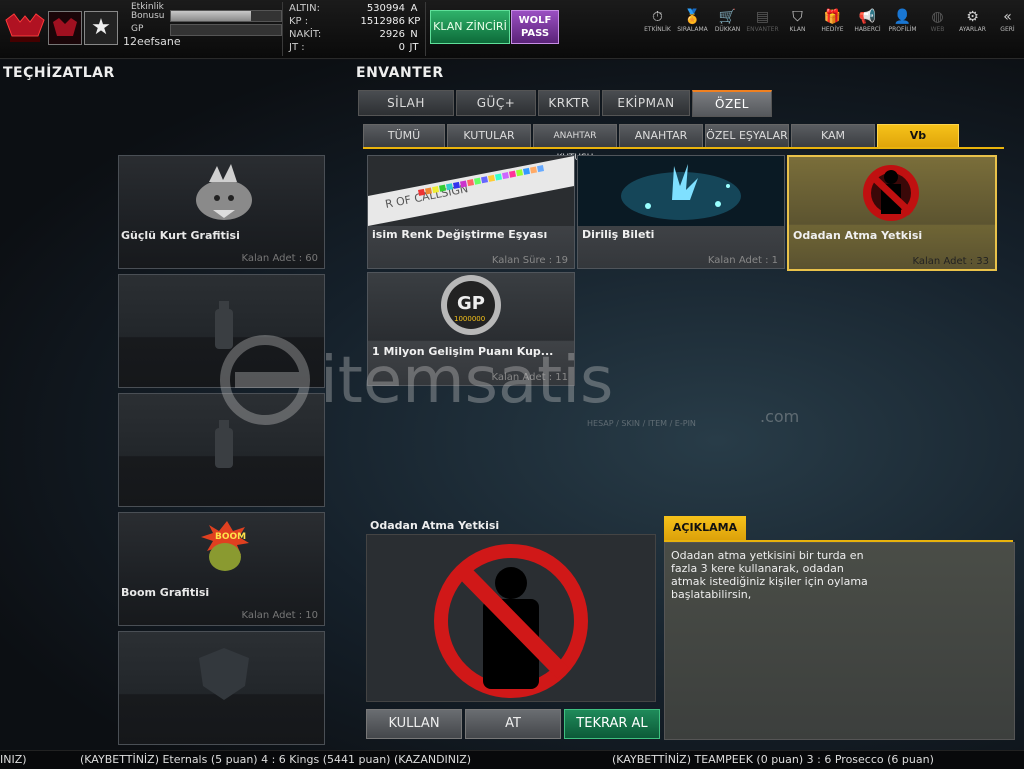 The image size is (1024, 769). I want to click on topmenu-geri̇: «GERİ, so click(1007, 20).